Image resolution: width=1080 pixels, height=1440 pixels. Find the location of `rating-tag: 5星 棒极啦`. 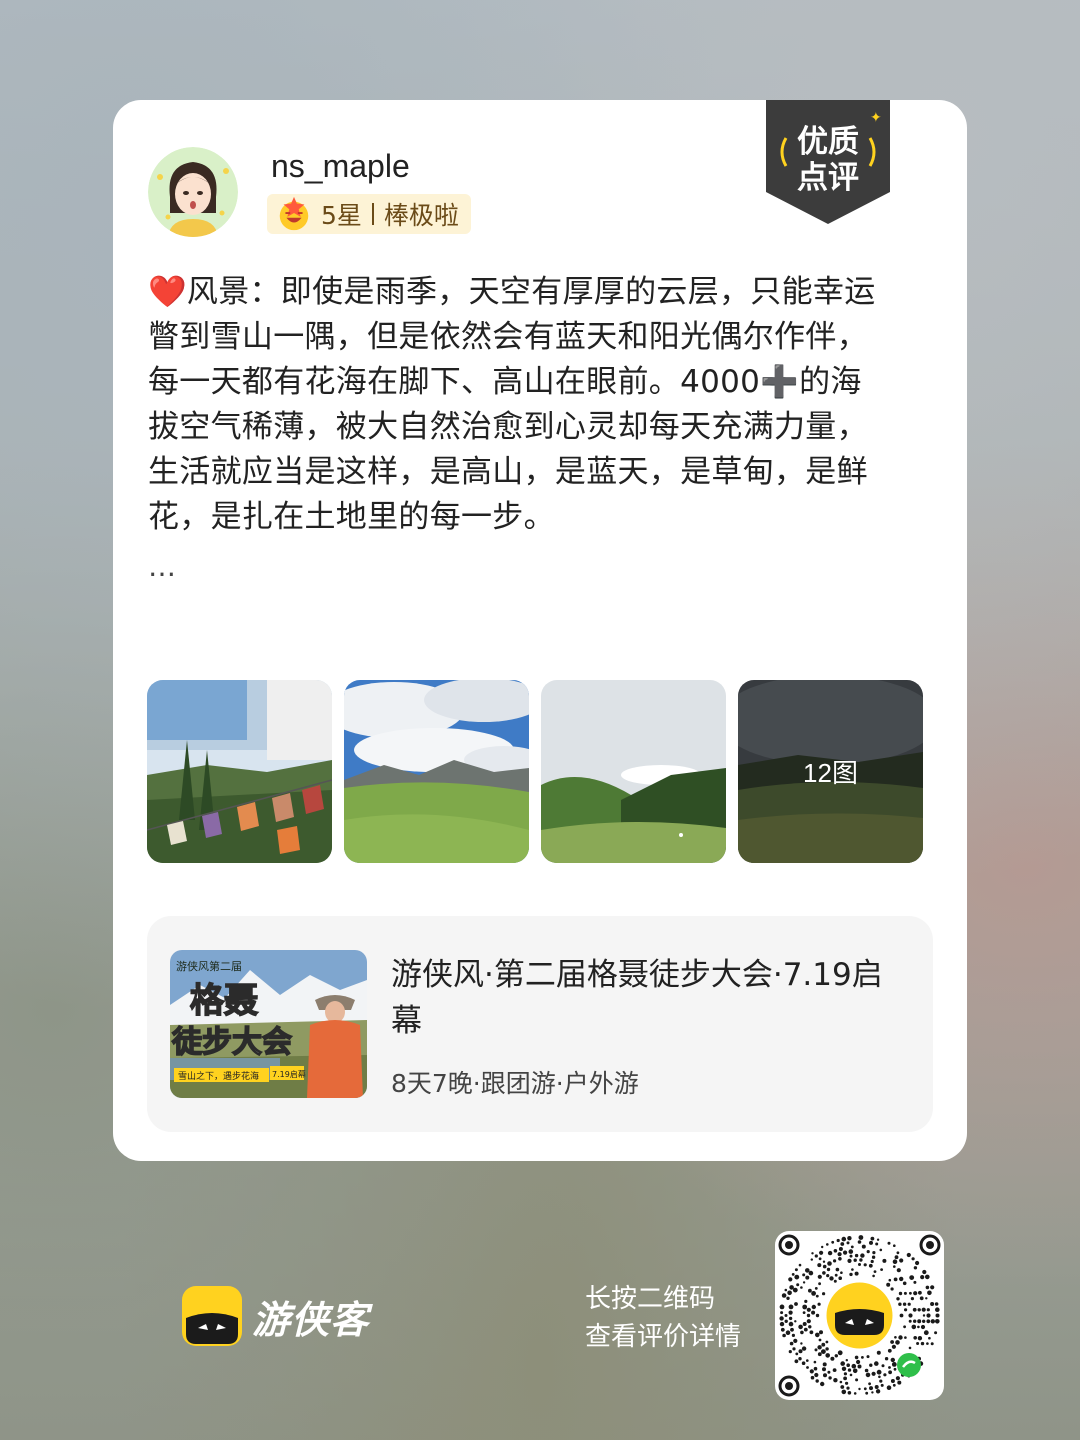

rating-tag: 5星 棒极啦 is located at coordinates (369, 214).